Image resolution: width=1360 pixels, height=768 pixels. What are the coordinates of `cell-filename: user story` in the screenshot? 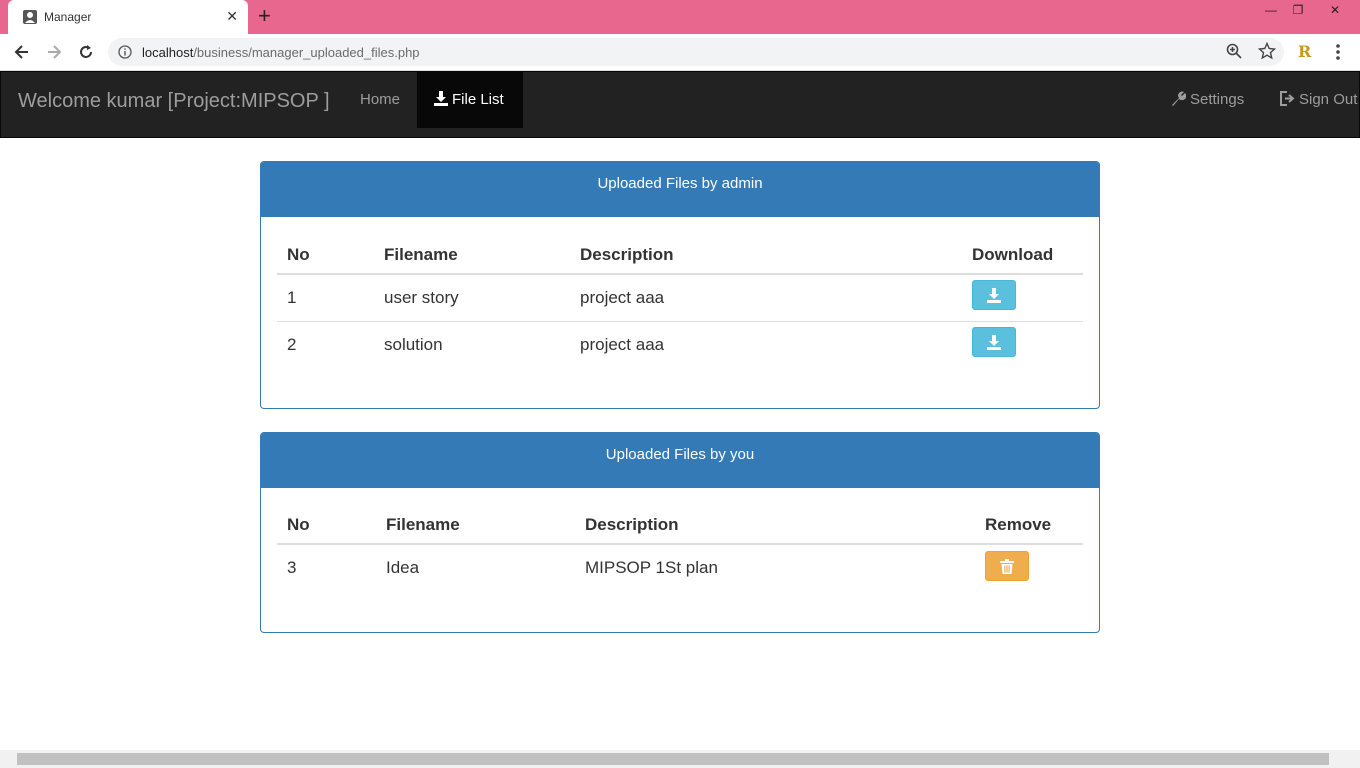 It's located at (421, 297).